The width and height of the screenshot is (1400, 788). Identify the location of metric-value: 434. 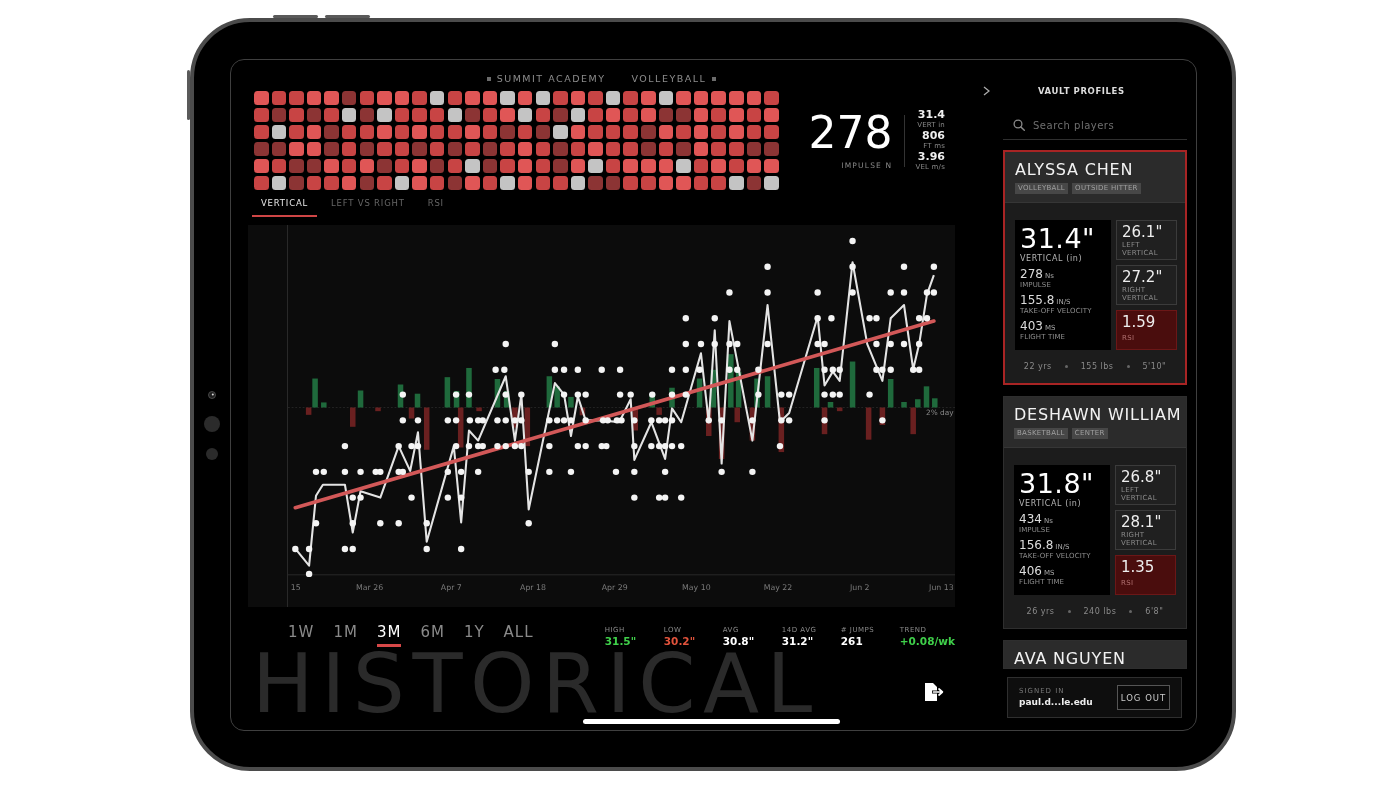
(1030, 519).